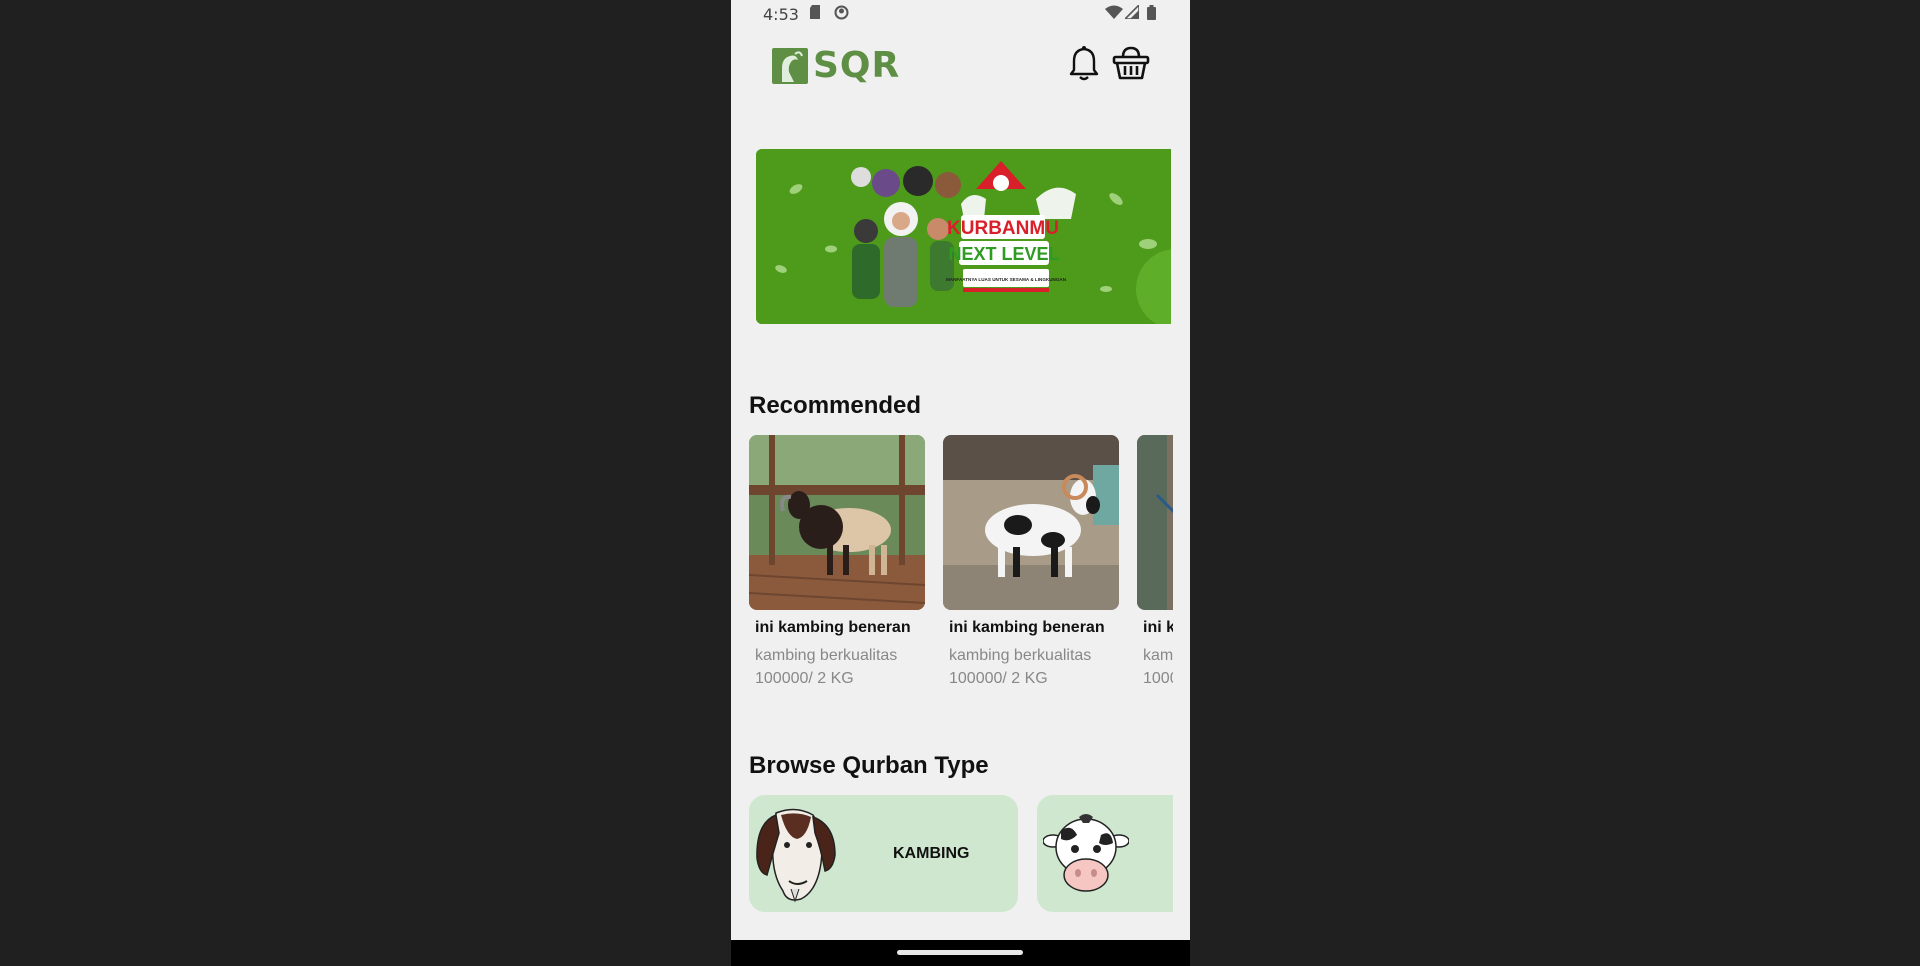 The height and width of the screenshot is (966, 1920). I want to click on cow-icon, so click(1086, 853).